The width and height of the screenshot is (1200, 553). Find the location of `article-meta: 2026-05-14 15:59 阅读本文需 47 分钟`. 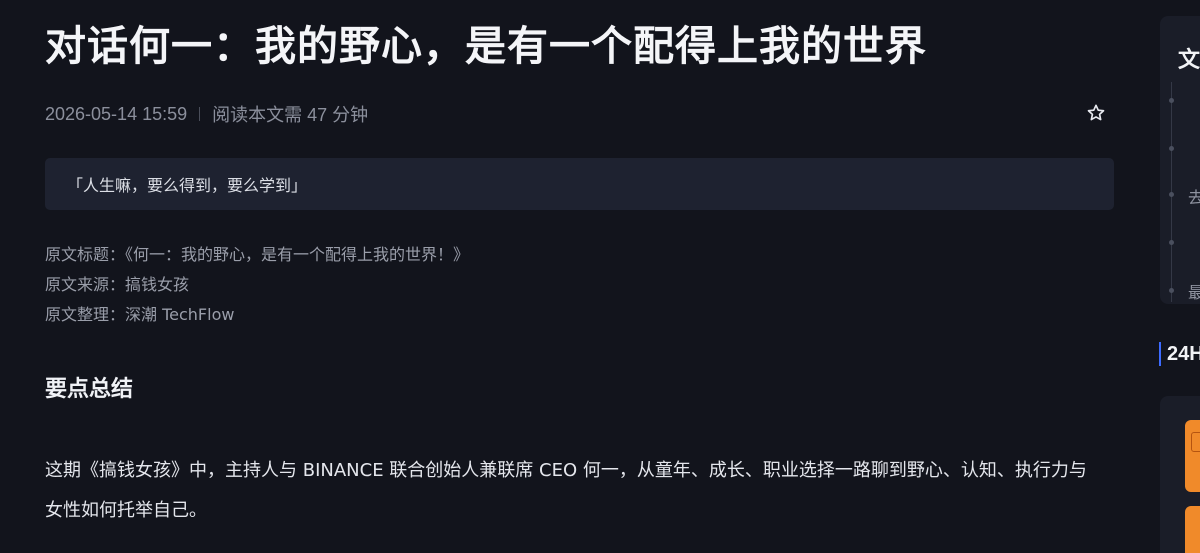

article-meta: 2026-05-14 15:59 阅读本文需 47 分钟 is located at coordinates (206, 114).